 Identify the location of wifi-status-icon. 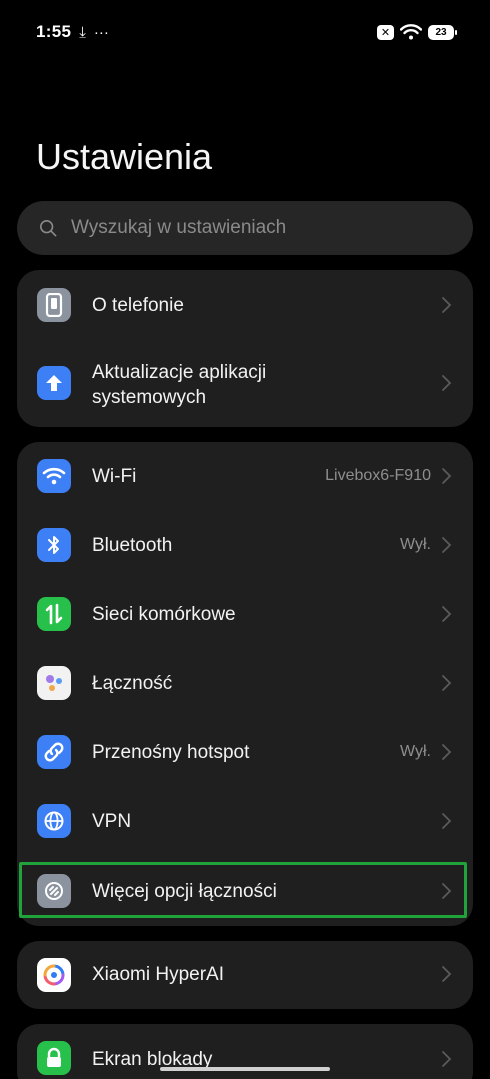
(411, 32).